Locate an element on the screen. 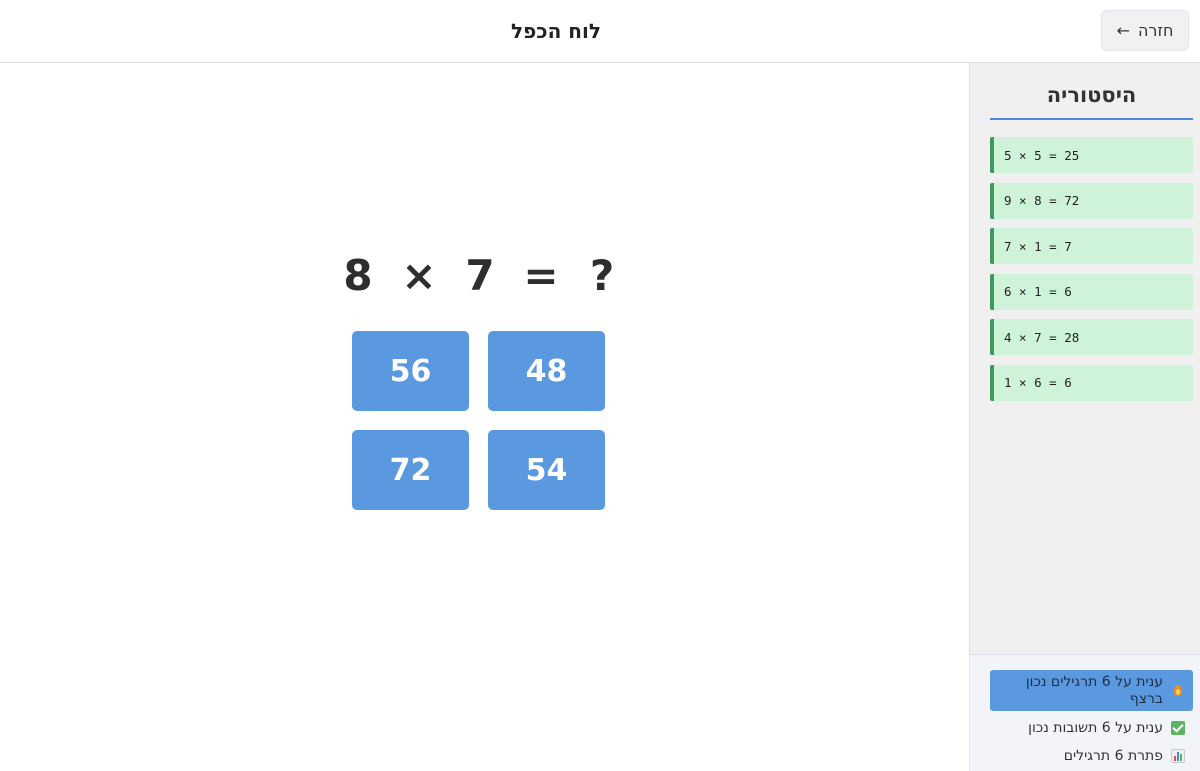 This screenshot has width=1200, height=771. back-label: חזרה is located at coordinates (1155, 30).